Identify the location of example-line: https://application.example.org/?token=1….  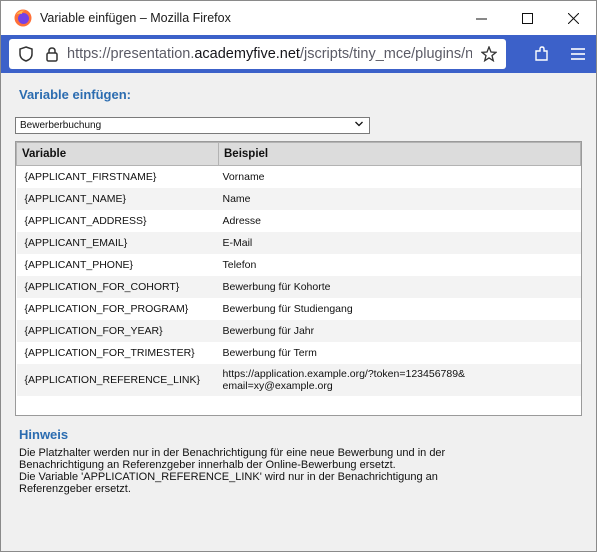
(344, 374).